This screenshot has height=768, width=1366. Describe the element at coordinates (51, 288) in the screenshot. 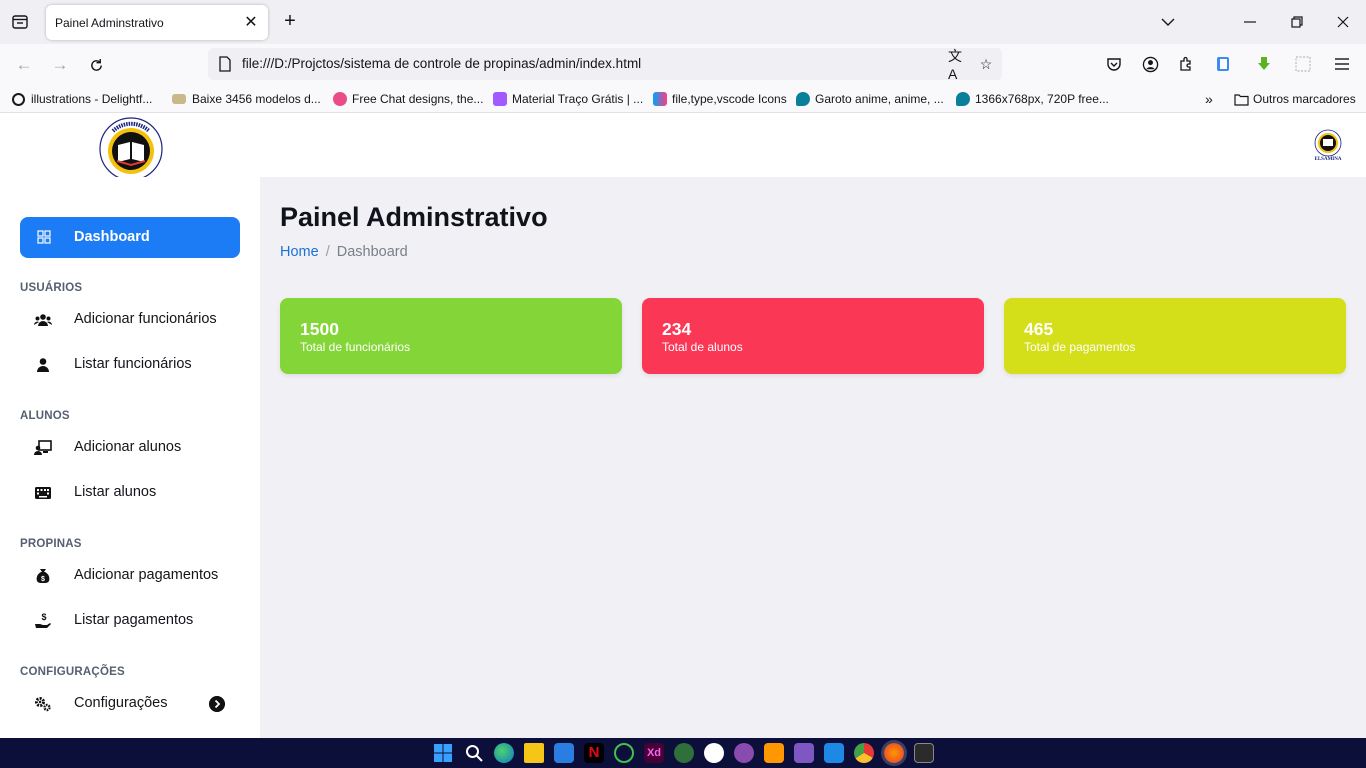

I see `sidebar-heading-usuarios: USUÁRIOS` at that location.